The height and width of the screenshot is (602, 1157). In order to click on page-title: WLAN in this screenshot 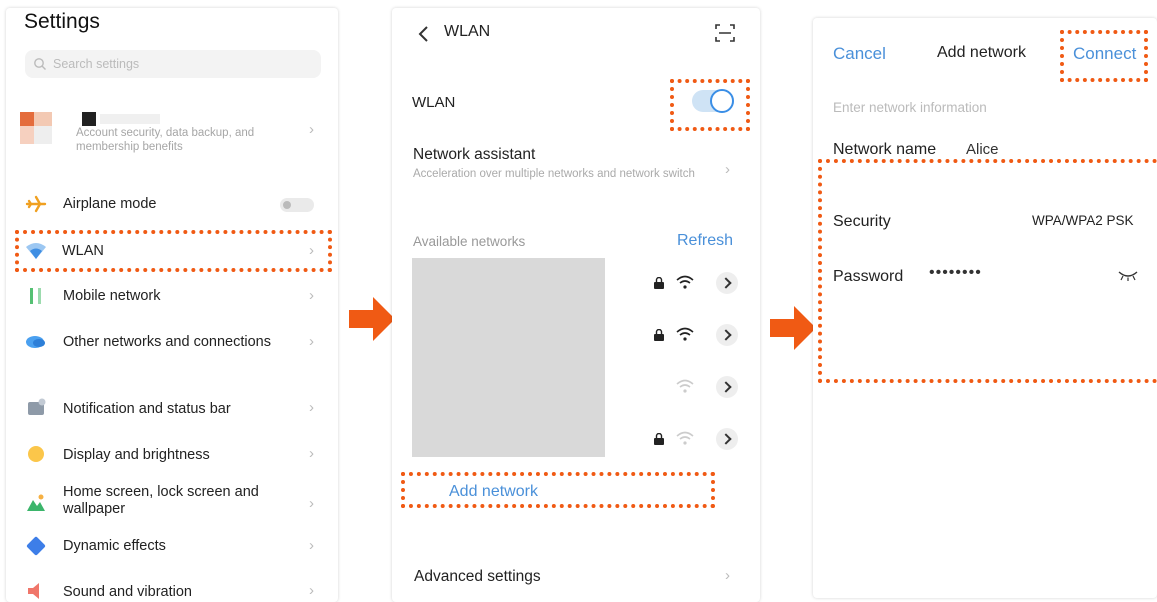, I will do `click(467, 31)`.